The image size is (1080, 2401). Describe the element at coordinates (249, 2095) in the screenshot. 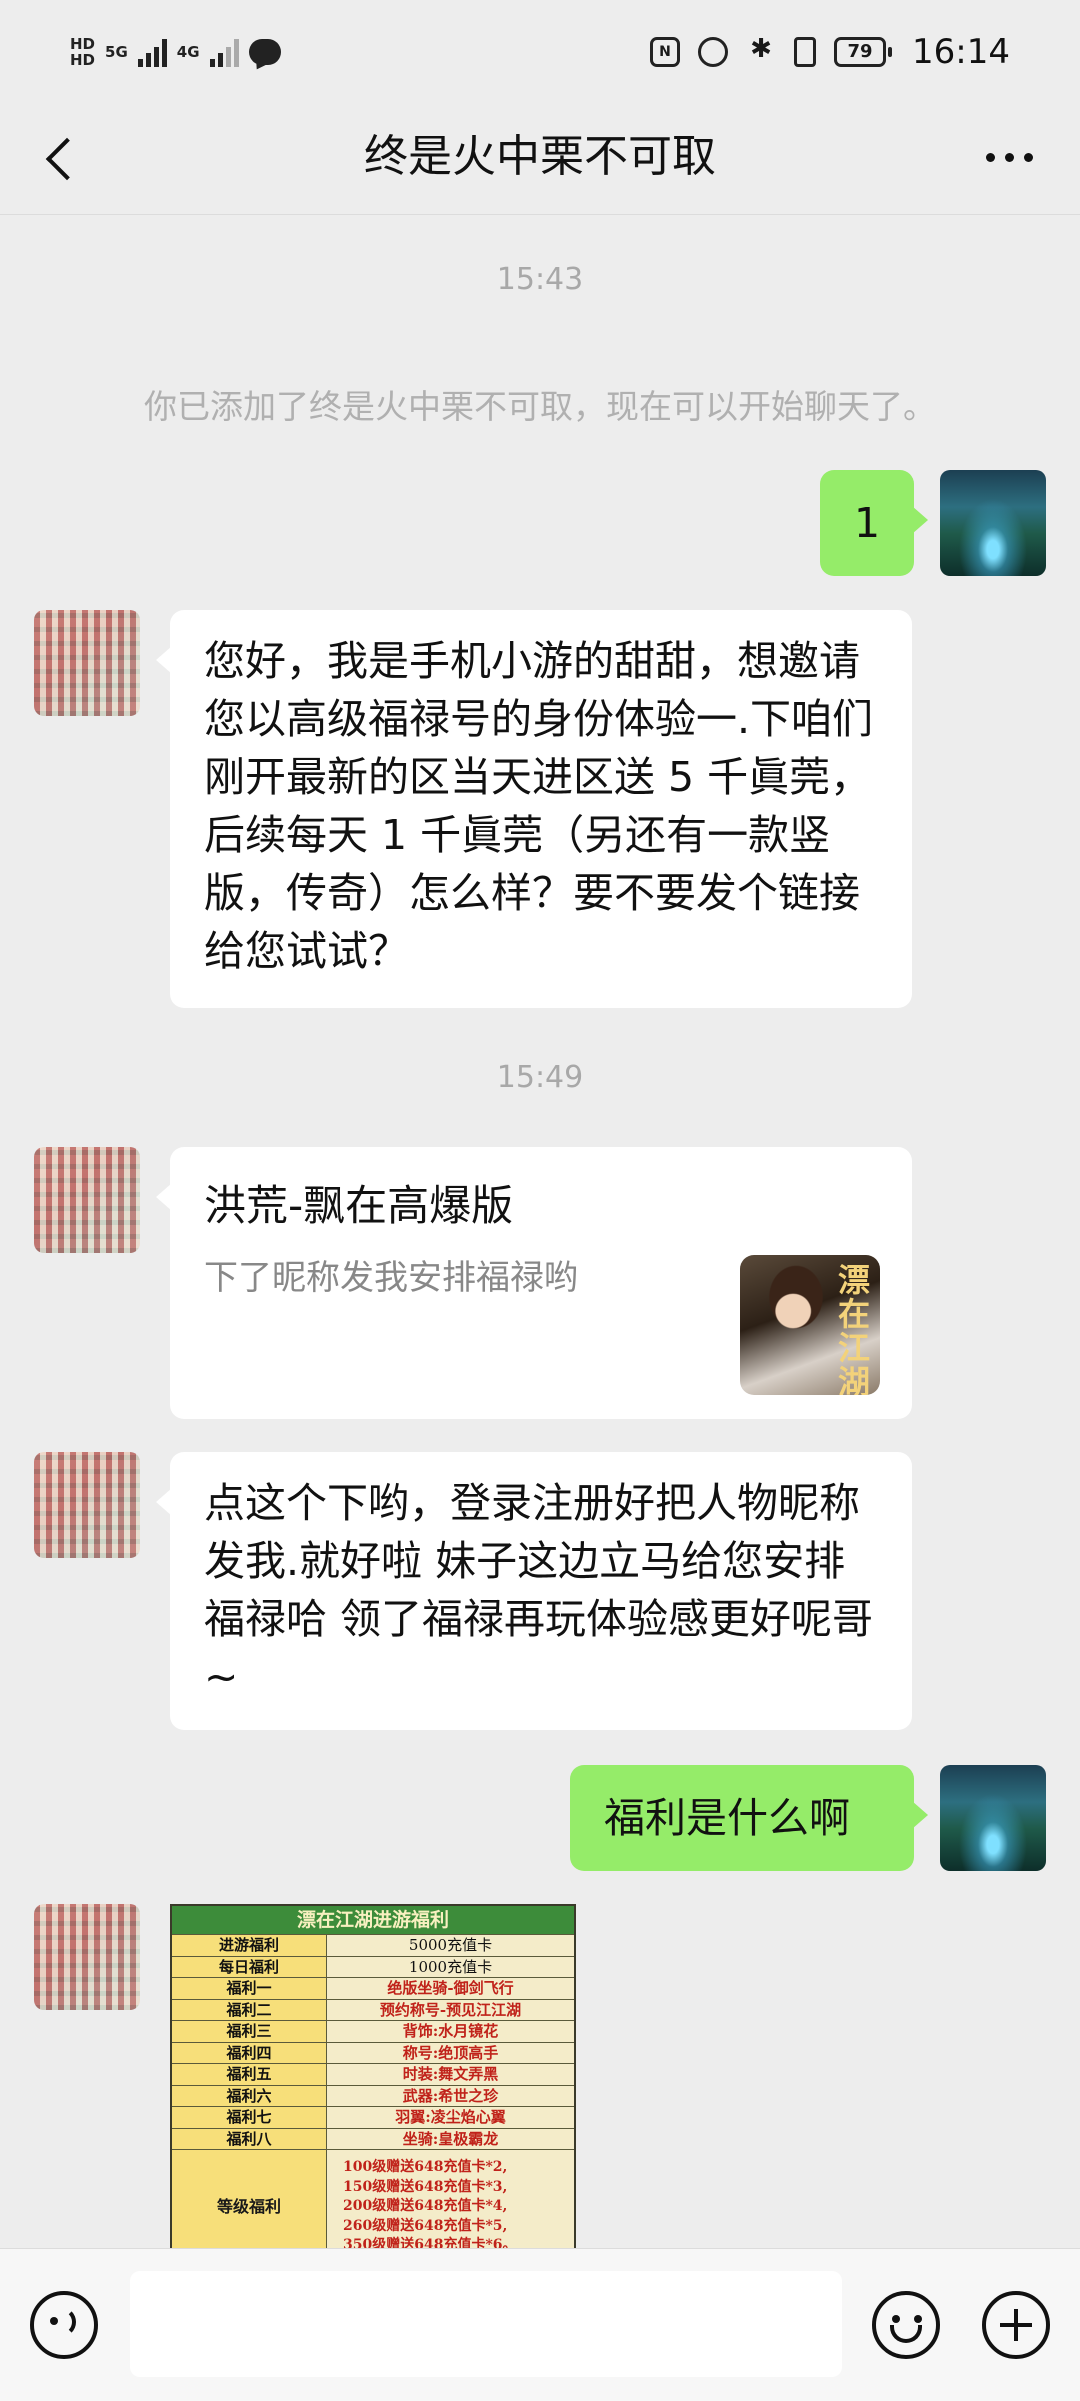

I see `row-label: 福利六` at that location.